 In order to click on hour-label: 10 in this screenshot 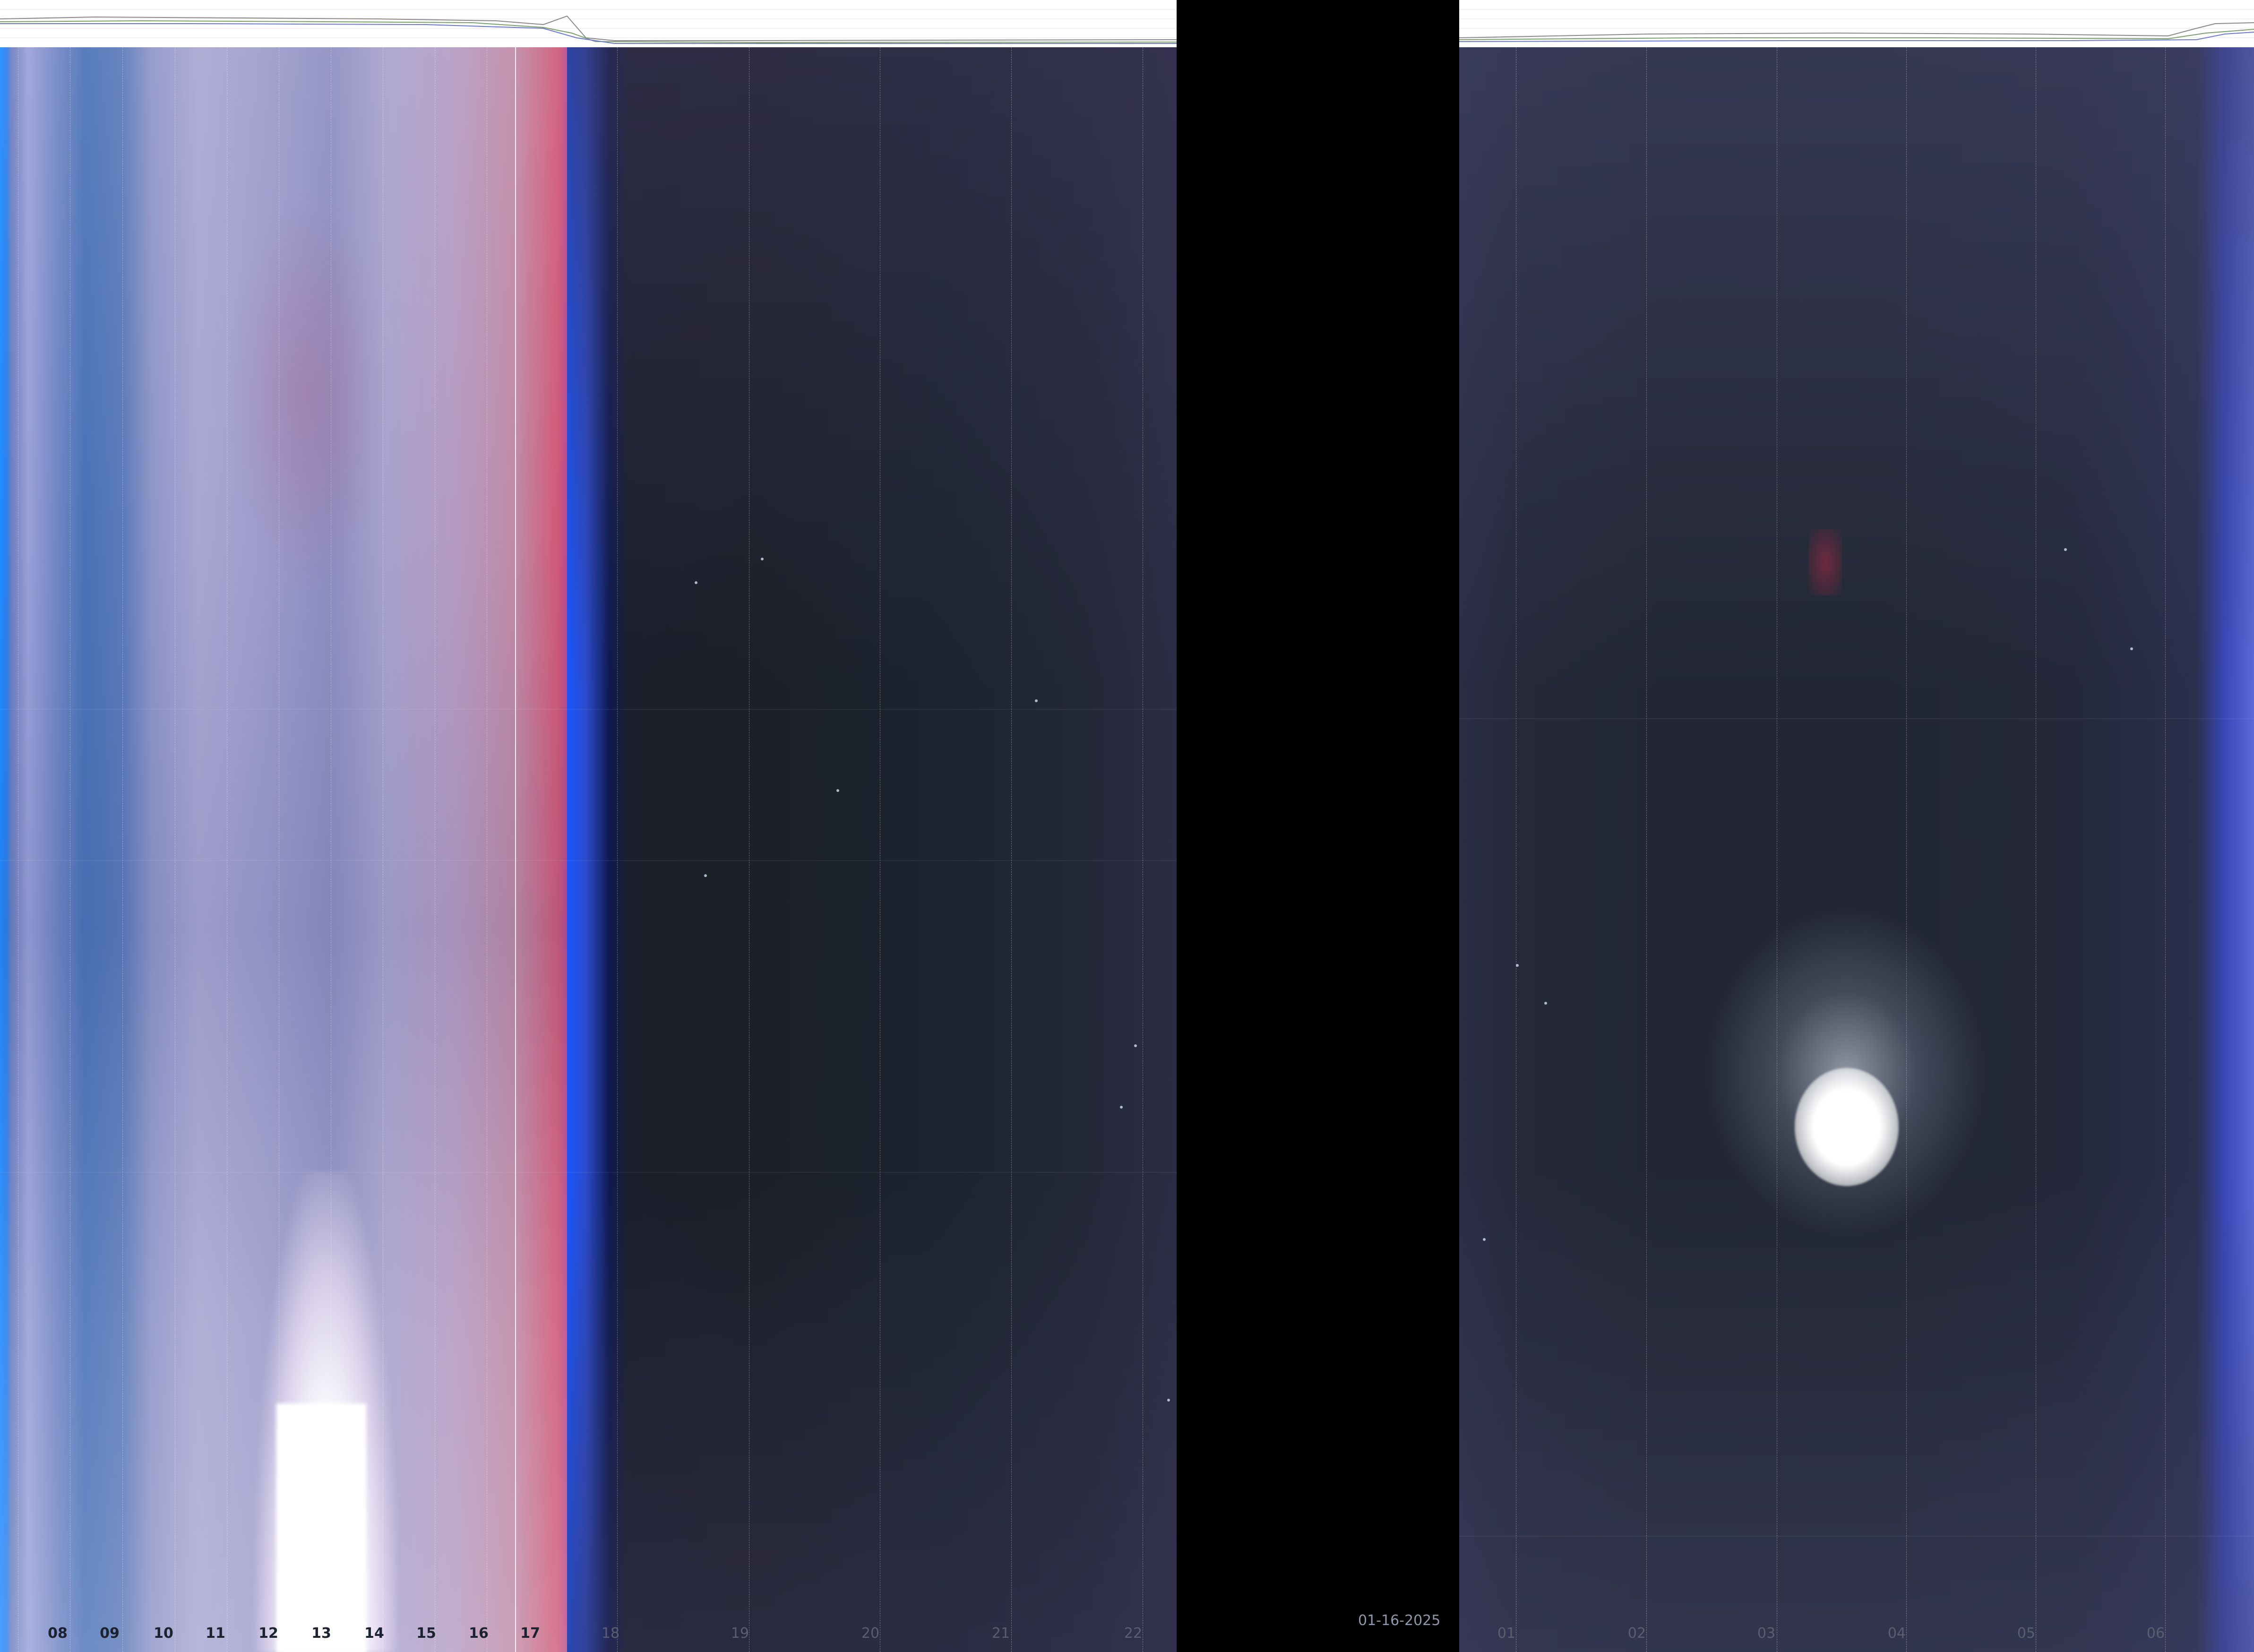, I will do `click(163, 1633)`.